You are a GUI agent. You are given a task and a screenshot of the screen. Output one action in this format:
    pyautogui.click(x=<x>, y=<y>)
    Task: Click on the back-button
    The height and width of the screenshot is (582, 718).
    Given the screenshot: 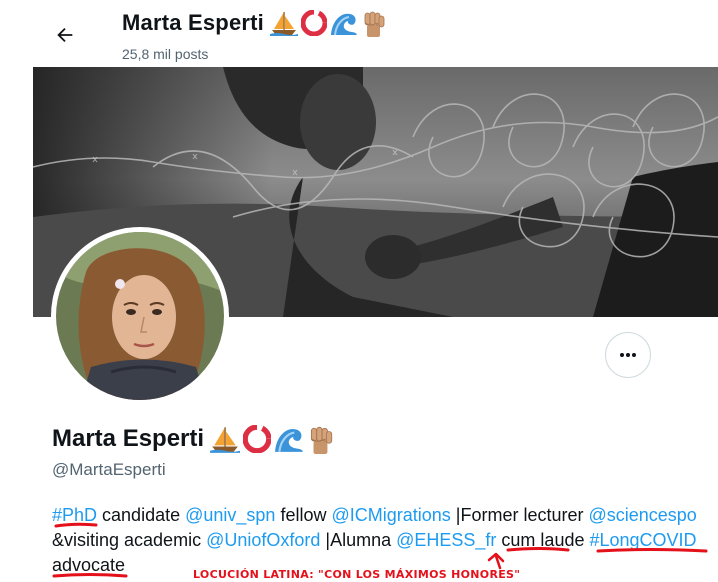 What is the action you would take?
    pyautogui.click(x=65, y=35)
    